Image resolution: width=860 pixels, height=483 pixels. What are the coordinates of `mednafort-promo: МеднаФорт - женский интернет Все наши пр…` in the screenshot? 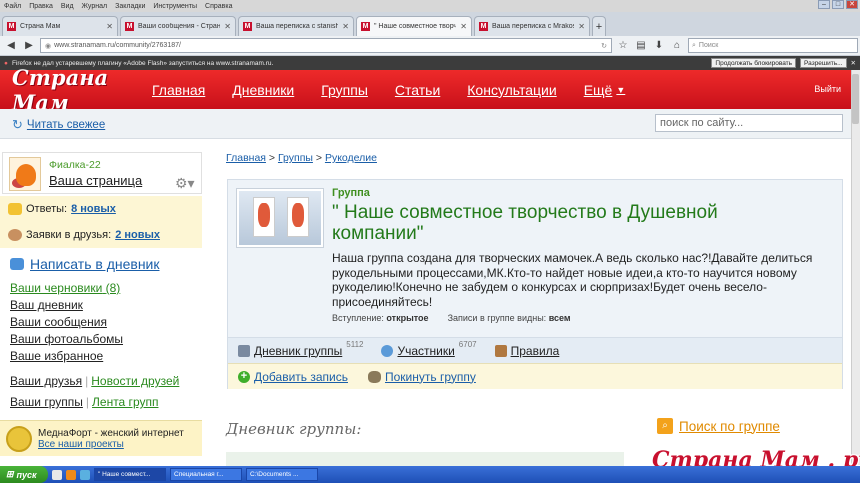 It's located at (101, 438).